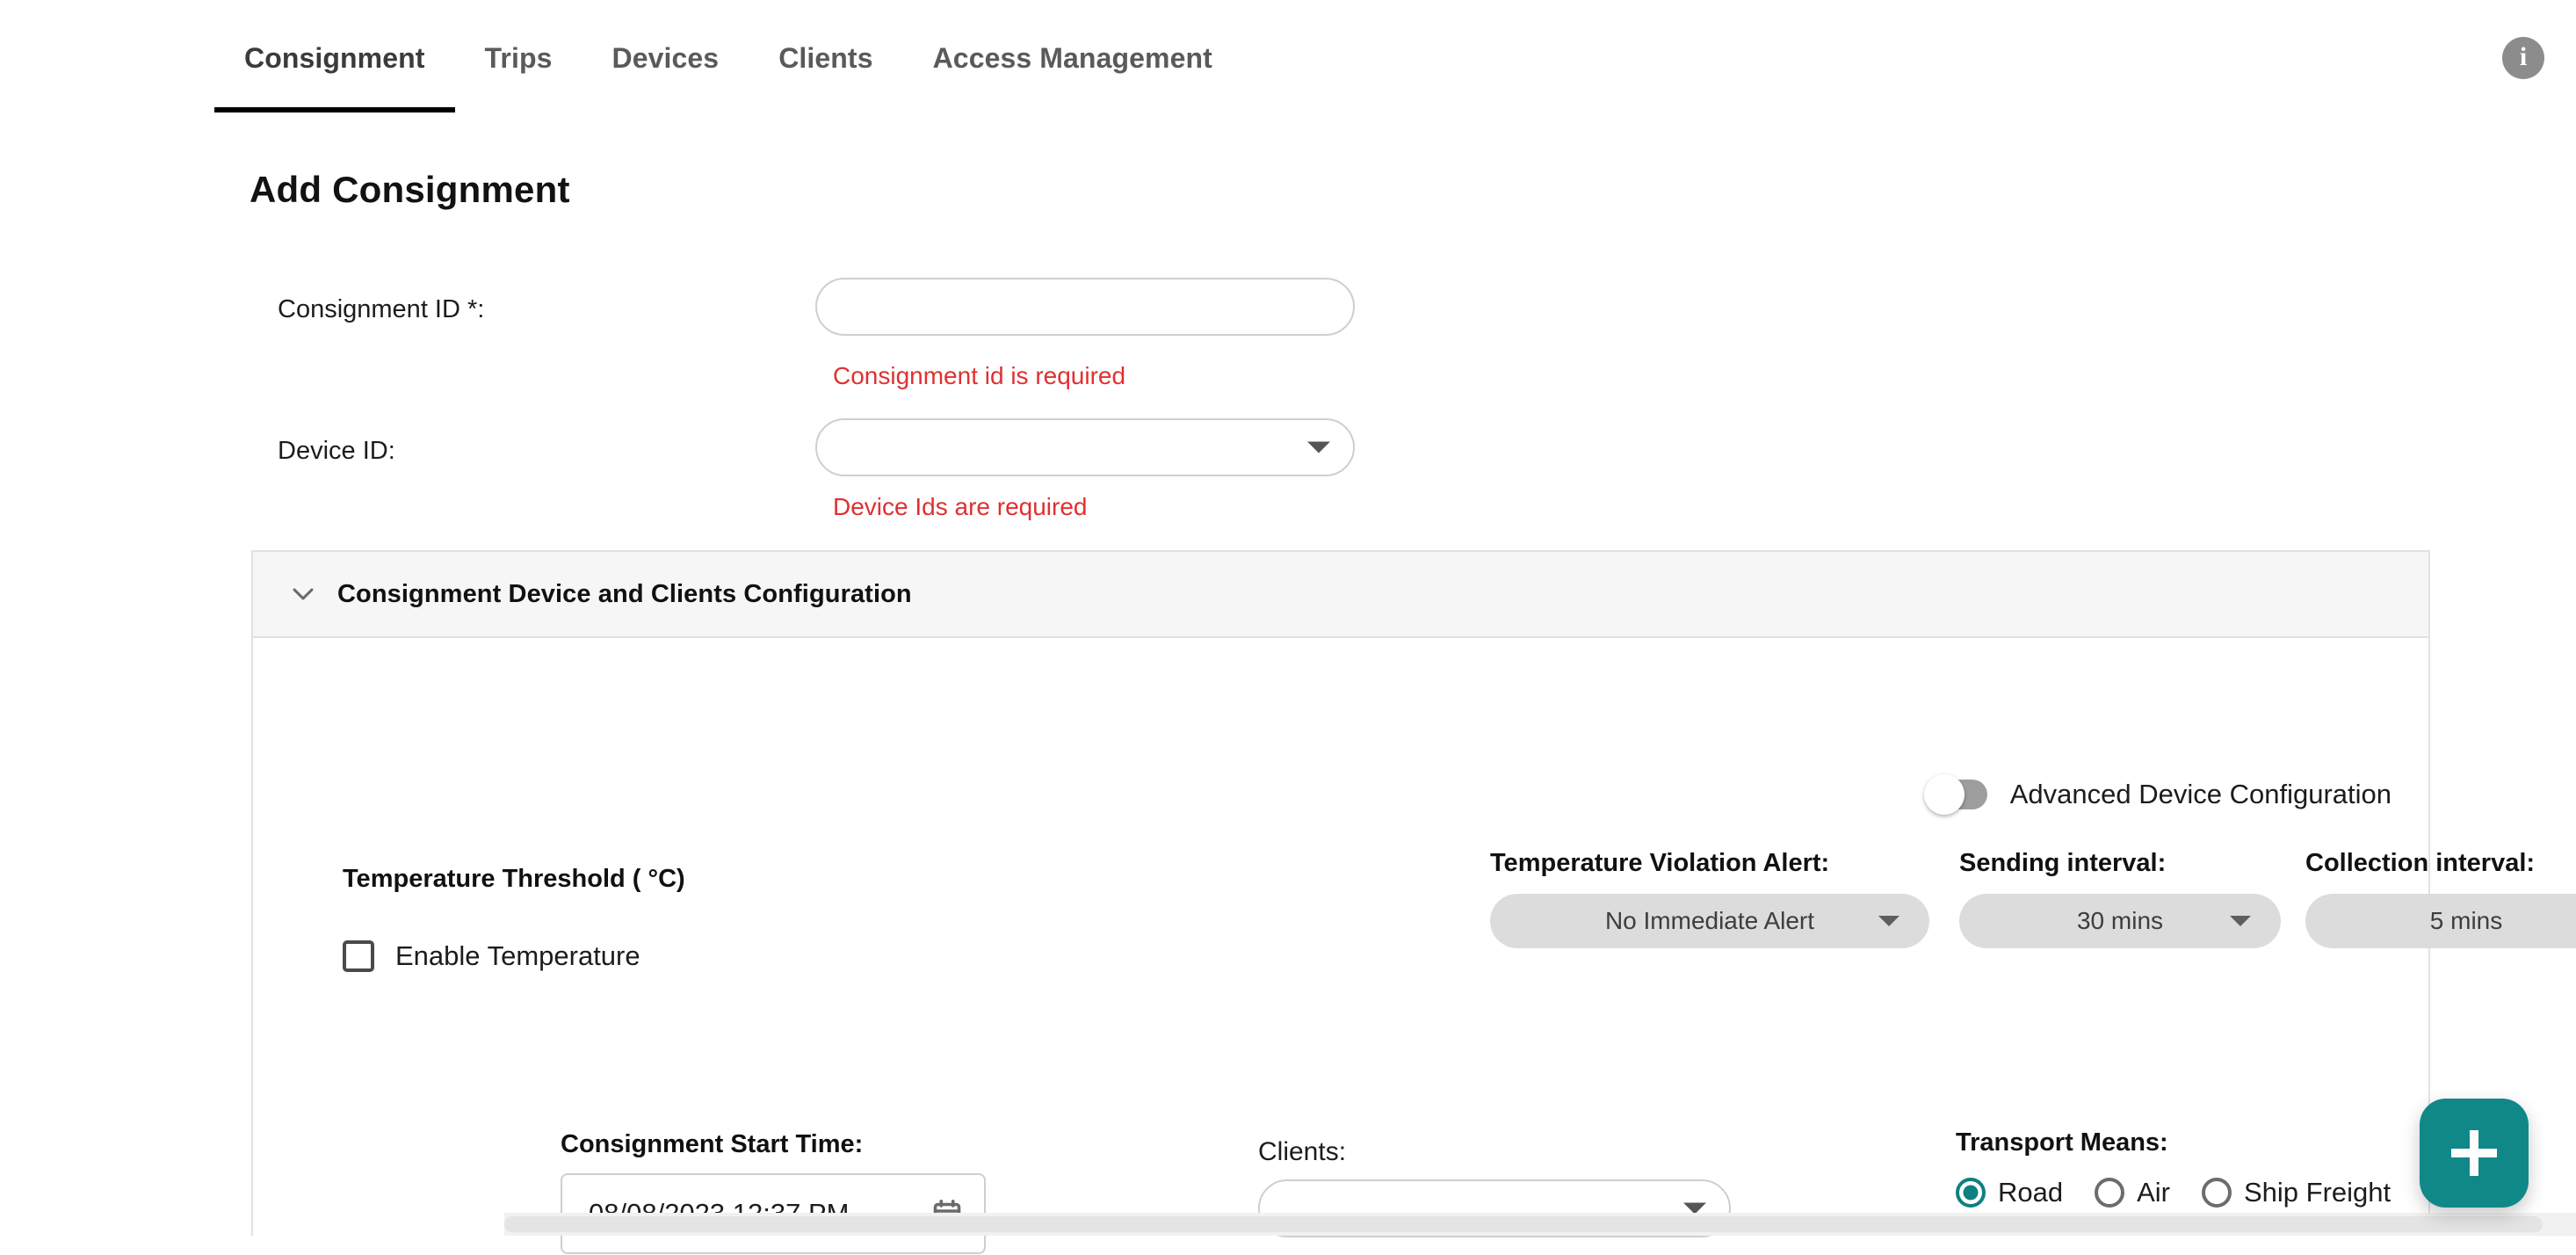 The height and width of the screenshot is (1255, 2576). What do you see at coordinates (712, 1144) in the screenshot?
I see `consignment-start-time-label: Consignment Start Time:` at bounding box center [712, 1144].